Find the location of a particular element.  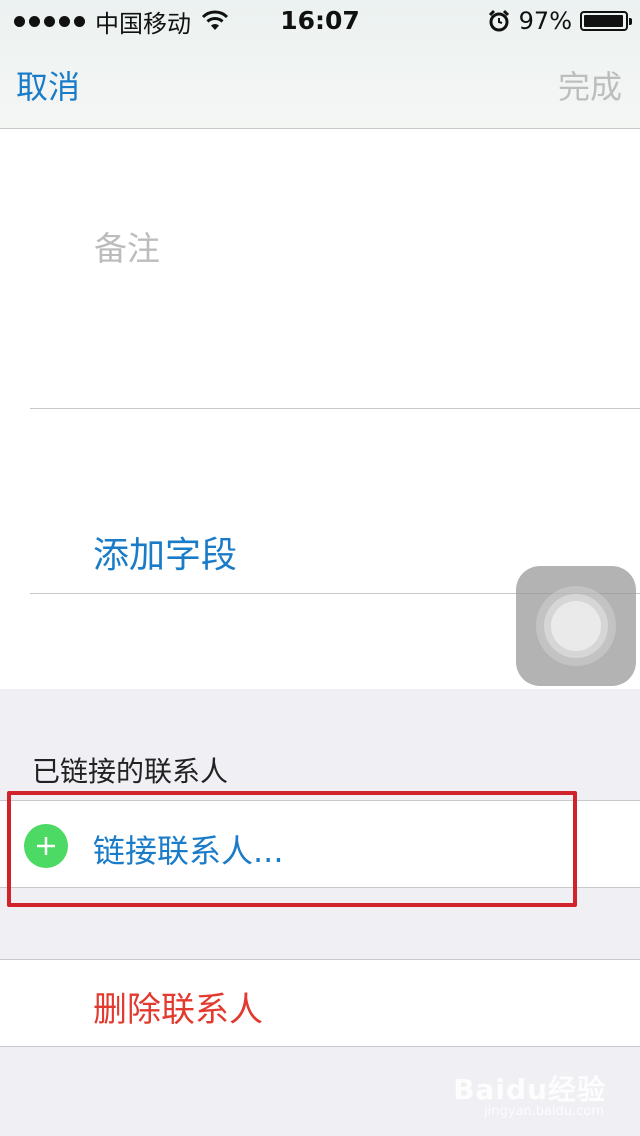

divider is located at coordinates (335, 408).